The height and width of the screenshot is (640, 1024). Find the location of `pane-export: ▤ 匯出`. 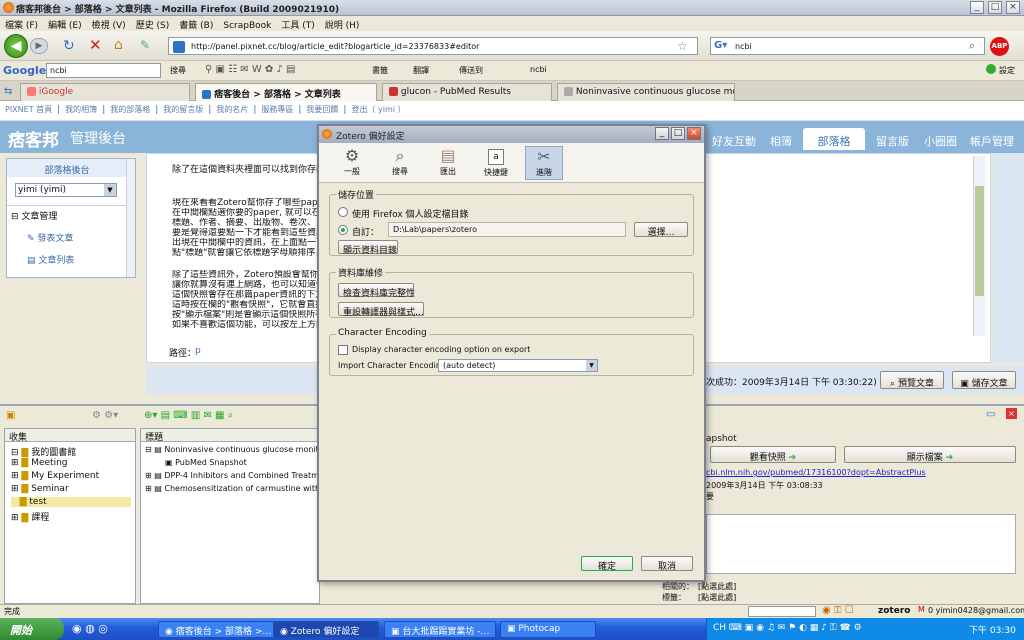

pane-export: ▤ 匯出 is located at coordinates (448, 163).